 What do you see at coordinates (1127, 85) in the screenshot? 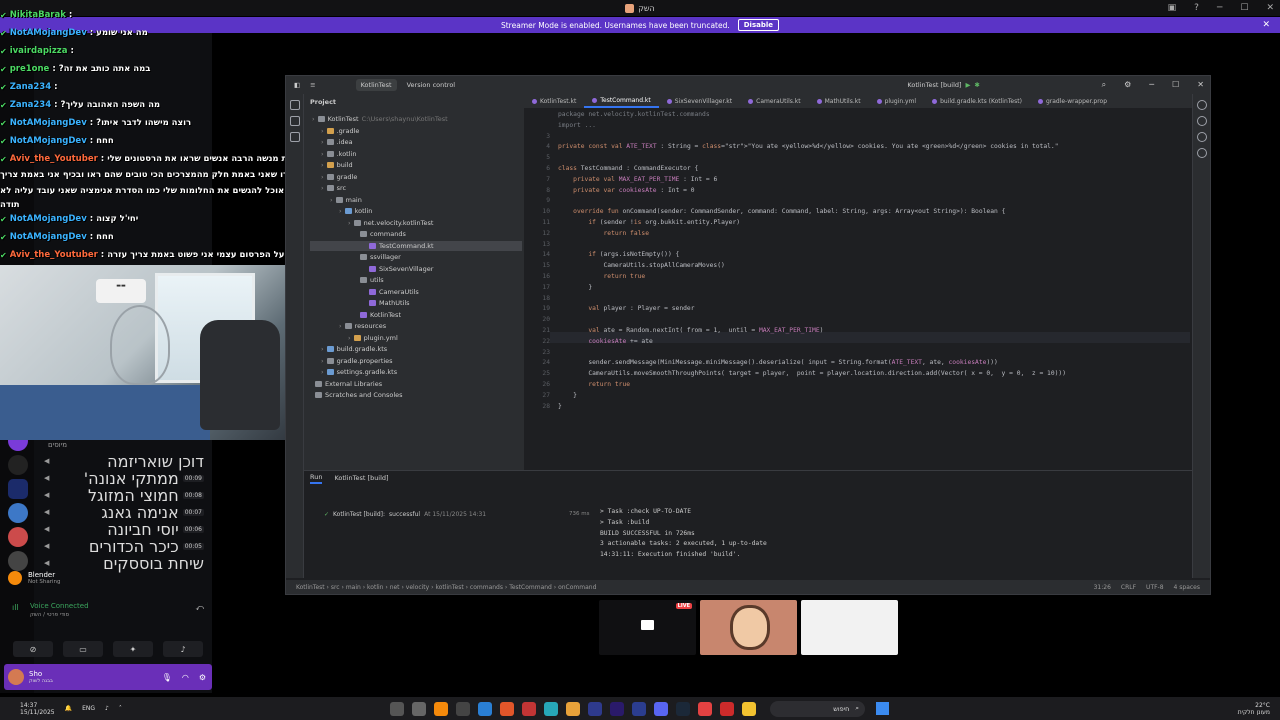
I see `ide-settings-icon: ⚙` at bounding box center [1127, 85].